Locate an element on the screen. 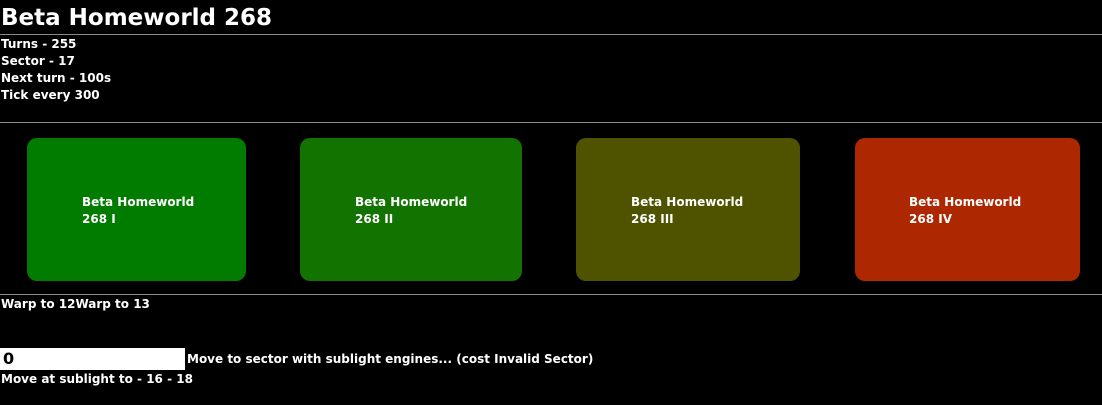  planet-name-line2: 268 III is located at coordinates (652, 219).